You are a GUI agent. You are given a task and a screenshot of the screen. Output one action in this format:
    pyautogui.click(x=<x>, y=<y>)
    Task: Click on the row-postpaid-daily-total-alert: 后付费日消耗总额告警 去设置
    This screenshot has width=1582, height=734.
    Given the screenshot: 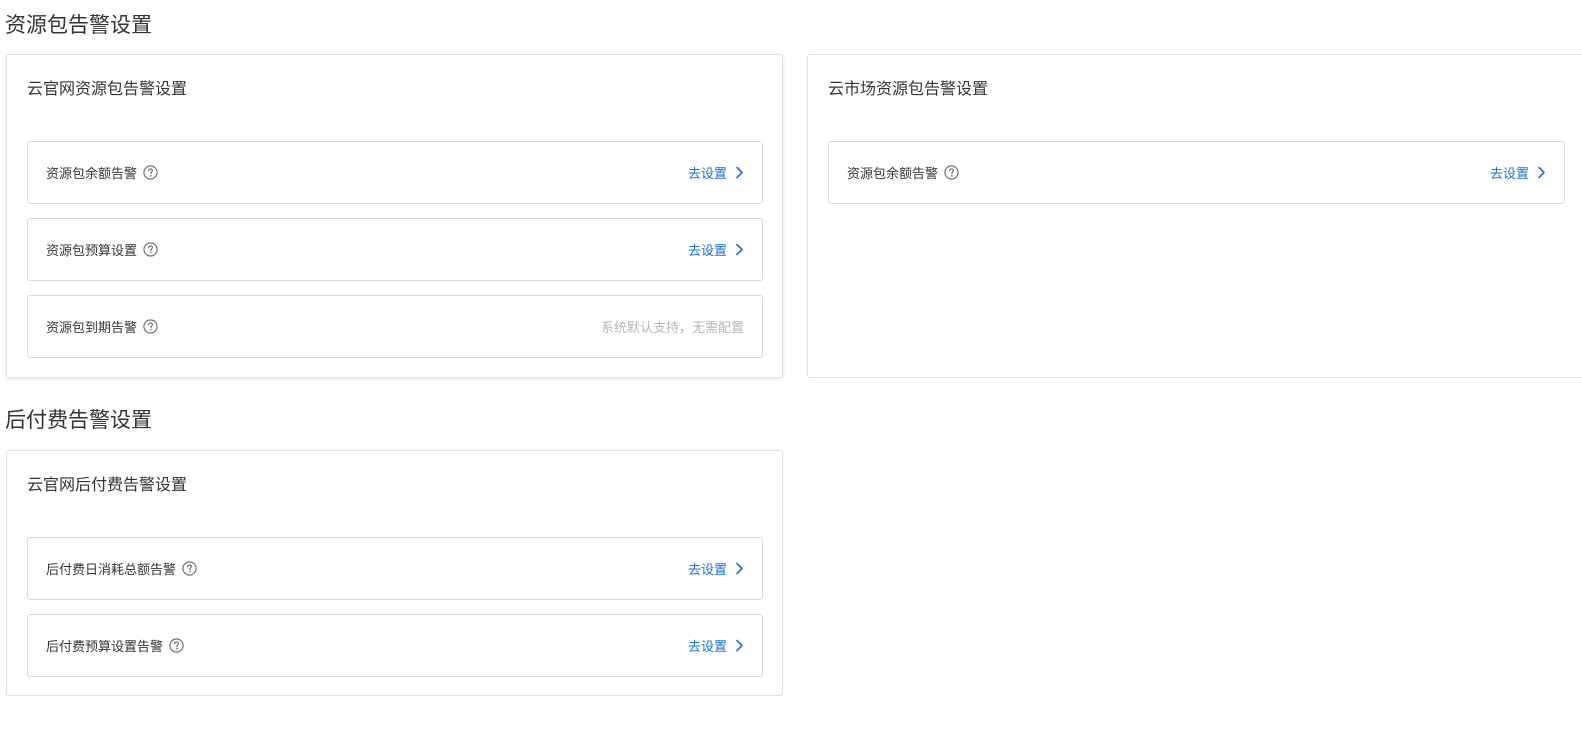 What is the action you would take?
    pyautogui.click(x=395, y=568)
    